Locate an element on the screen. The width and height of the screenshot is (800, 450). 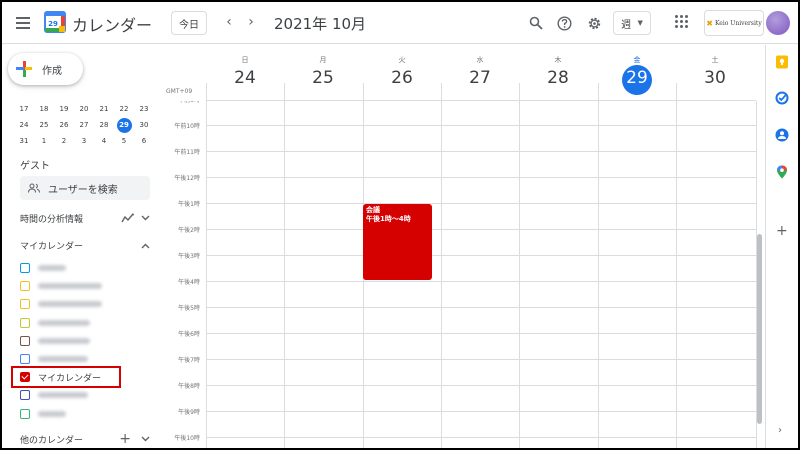
day-header: 火 26 is located at coordinates (402, 73).